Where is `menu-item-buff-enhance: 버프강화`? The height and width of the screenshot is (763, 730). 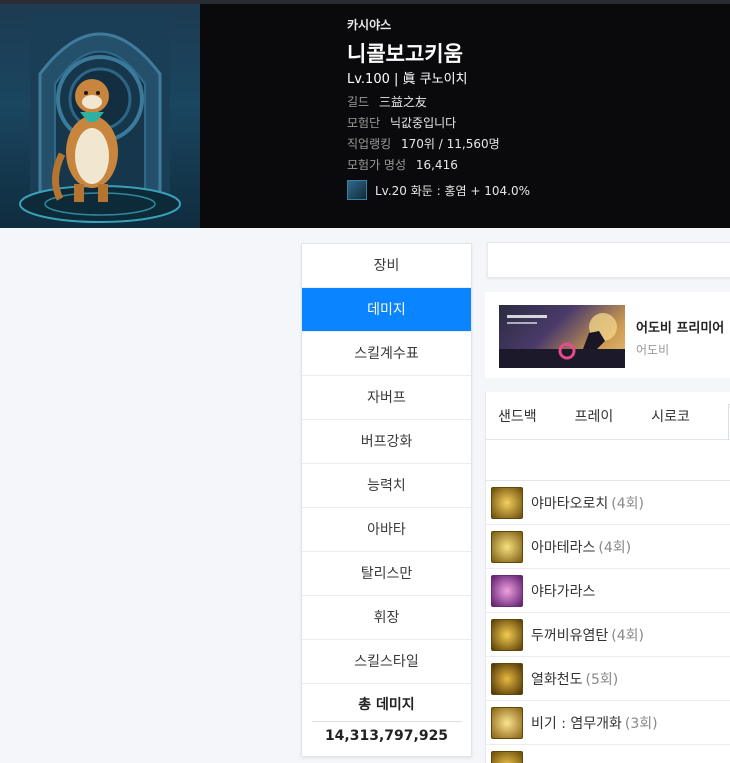
menu-item-buff-enhance: 버프강화 is located at coordinates (386, 442).